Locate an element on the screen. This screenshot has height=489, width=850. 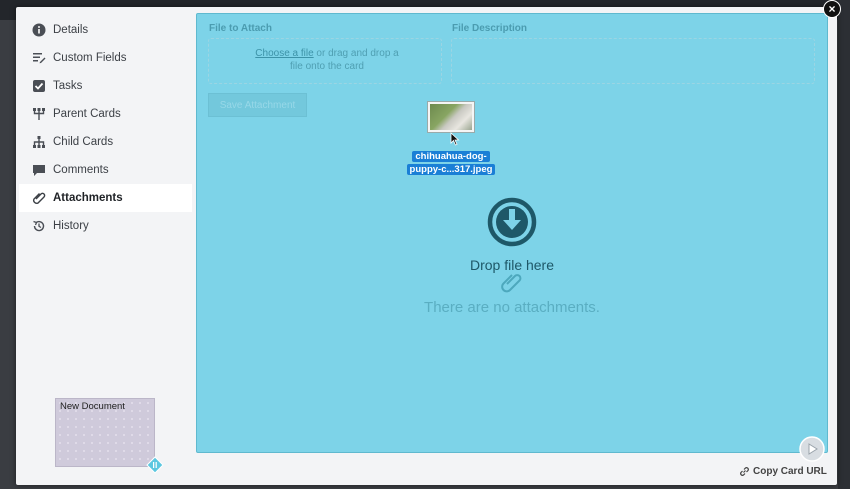
sidebar-item-parent-cards: Parent Cards is located at coordinates (105, 114).